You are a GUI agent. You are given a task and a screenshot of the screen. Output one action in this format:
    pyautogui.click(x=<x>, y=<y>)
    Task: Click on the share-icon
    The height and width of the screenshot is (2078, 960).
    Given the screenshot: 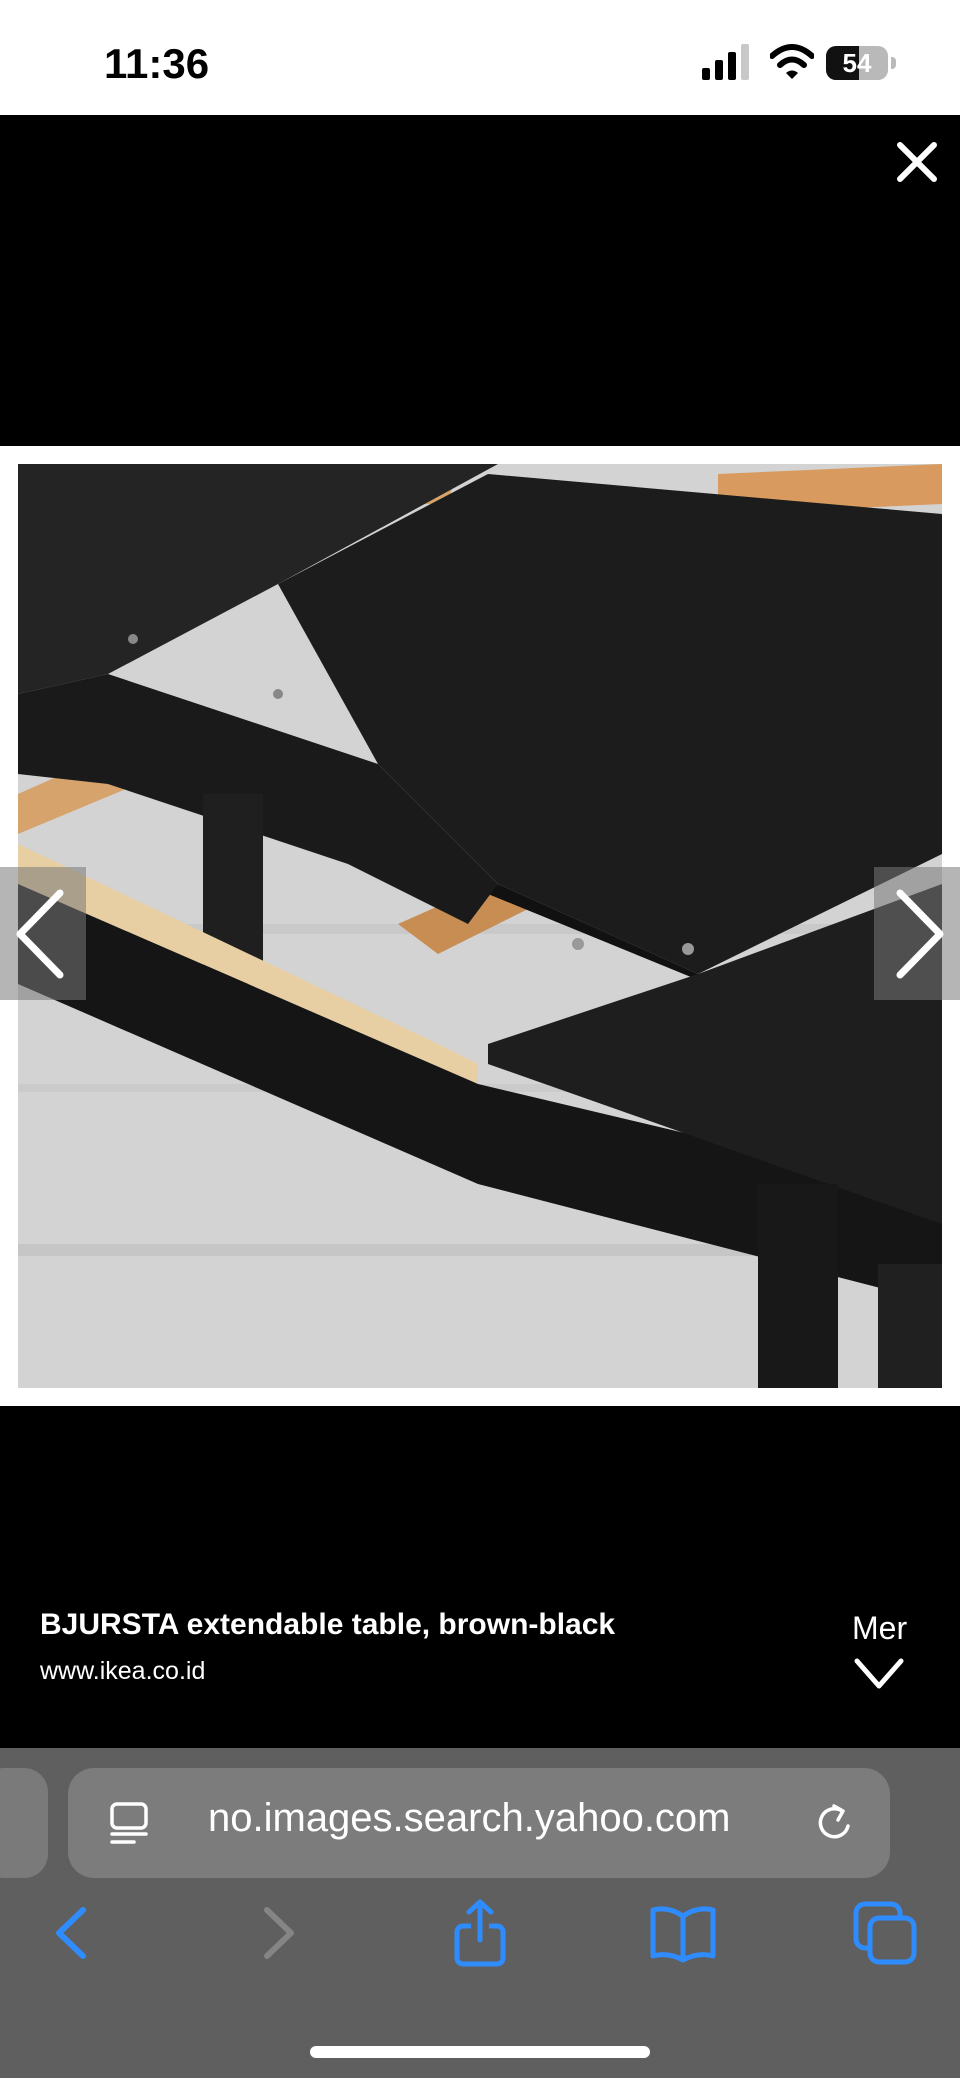 What is the action you would take?
    pyautogui.click(x=480, y=1933)
    